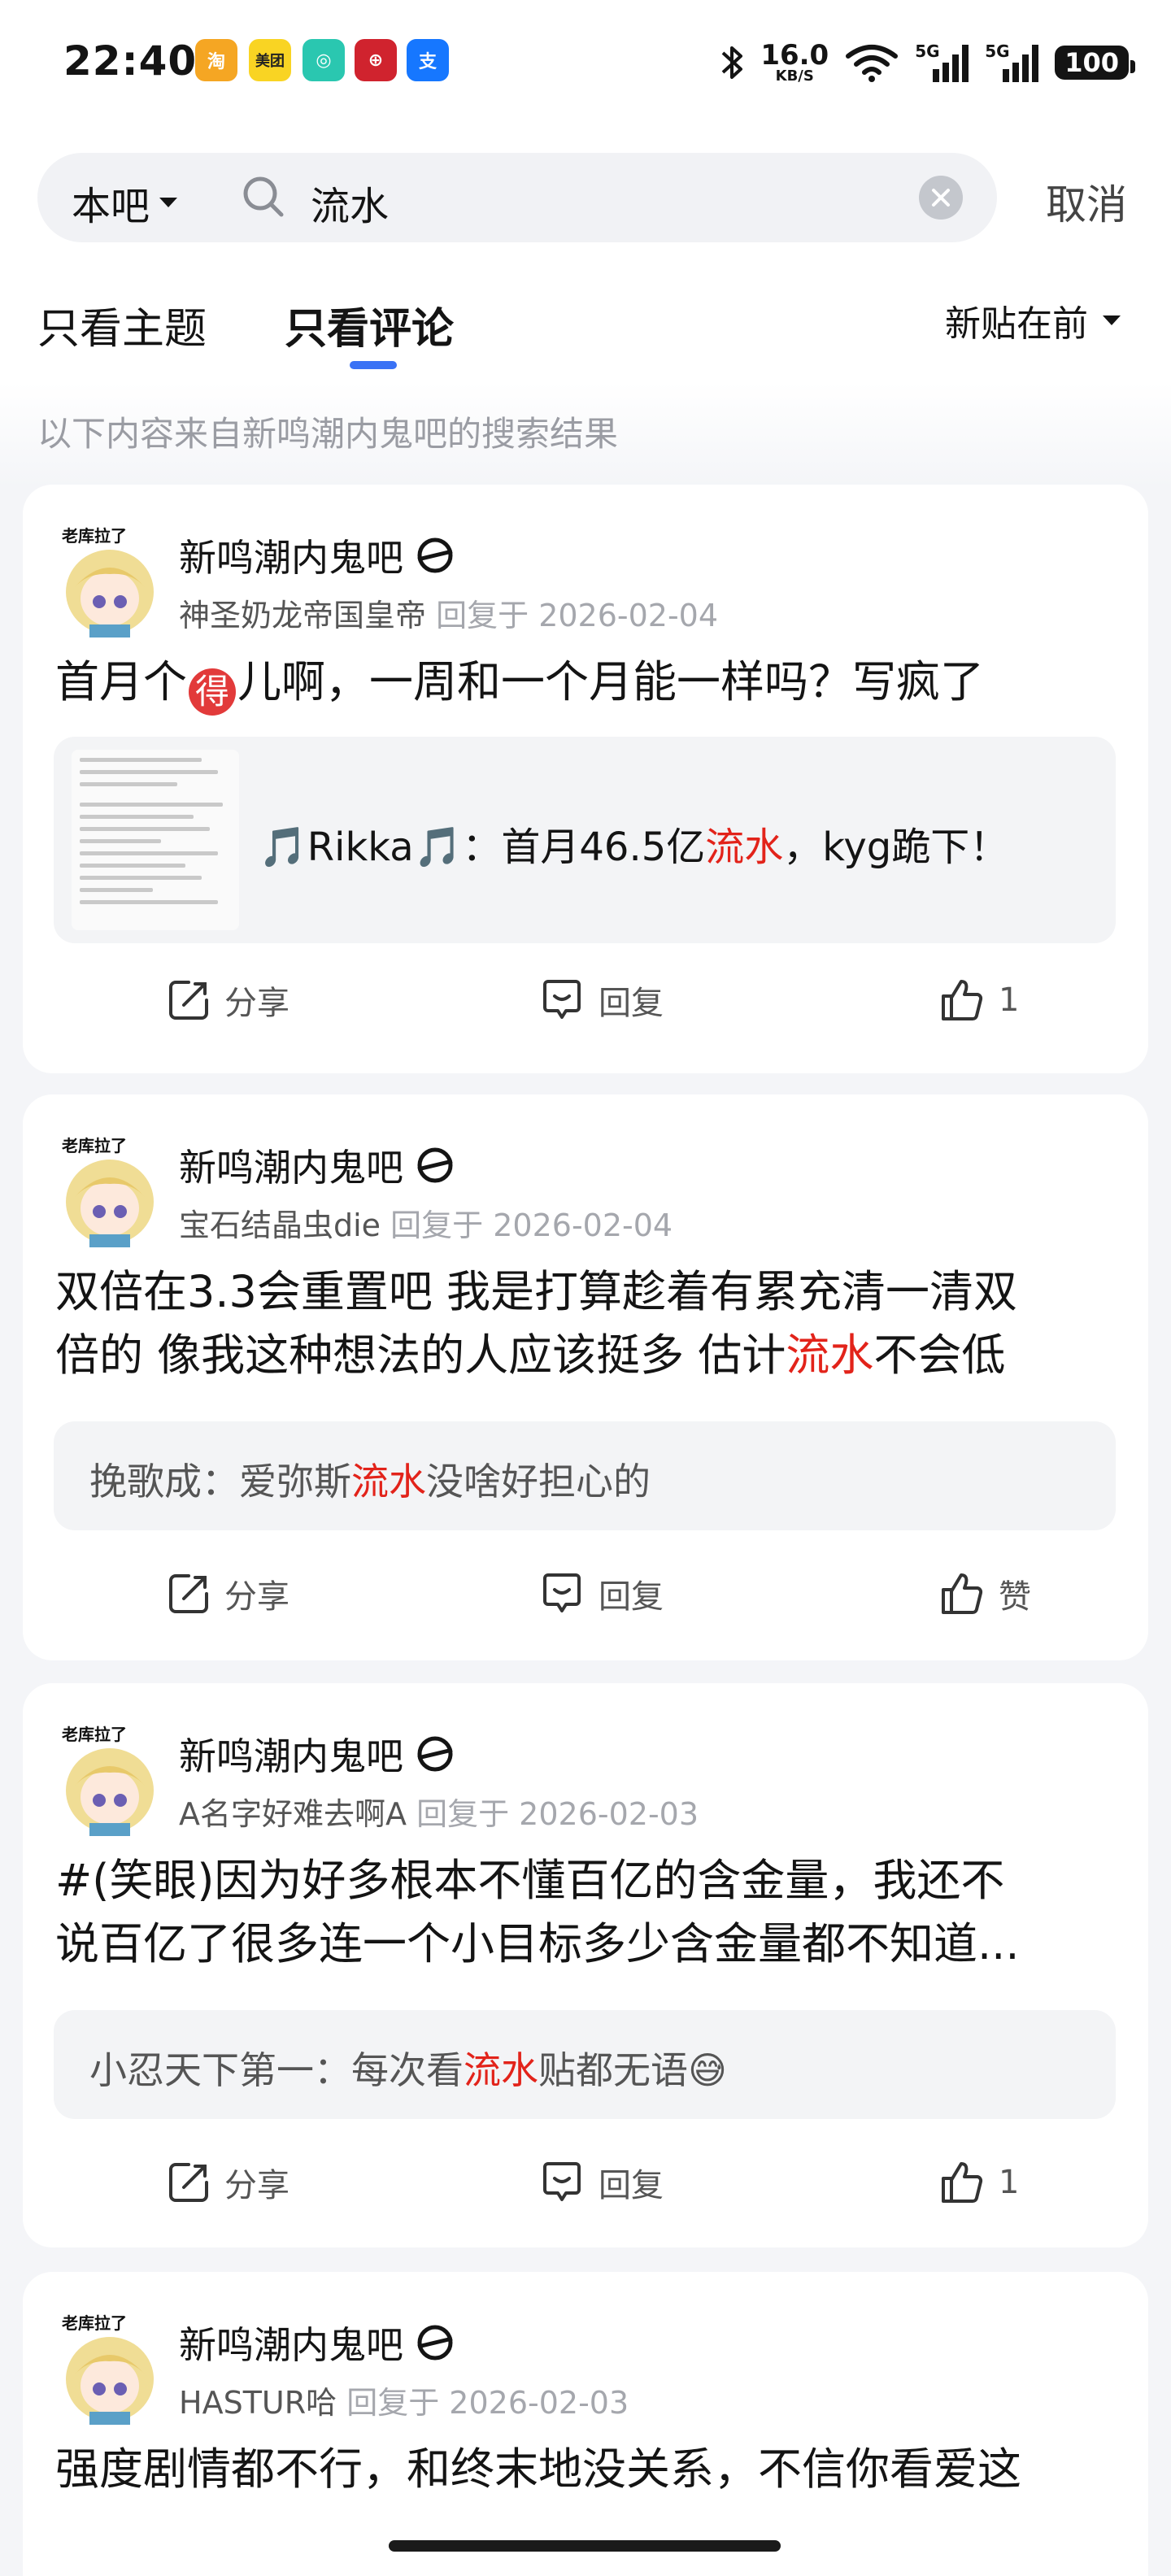 Image resolution: width=1171 pixels, height=2576 pixels. I want to click on cell-signal-1-icon: 5G, so click(942, 63).